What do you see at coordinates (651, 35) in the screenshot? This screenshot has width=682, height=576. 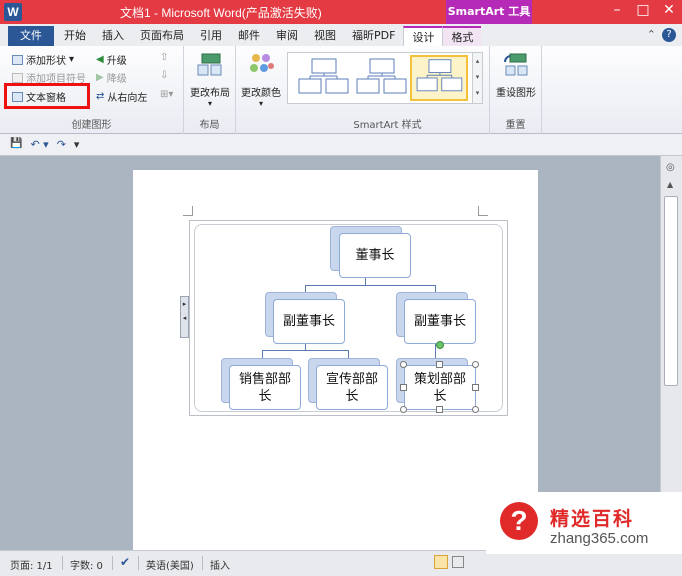 I see `collapse-ribbon-icon: ⌃` at bounding box center [651, 35].